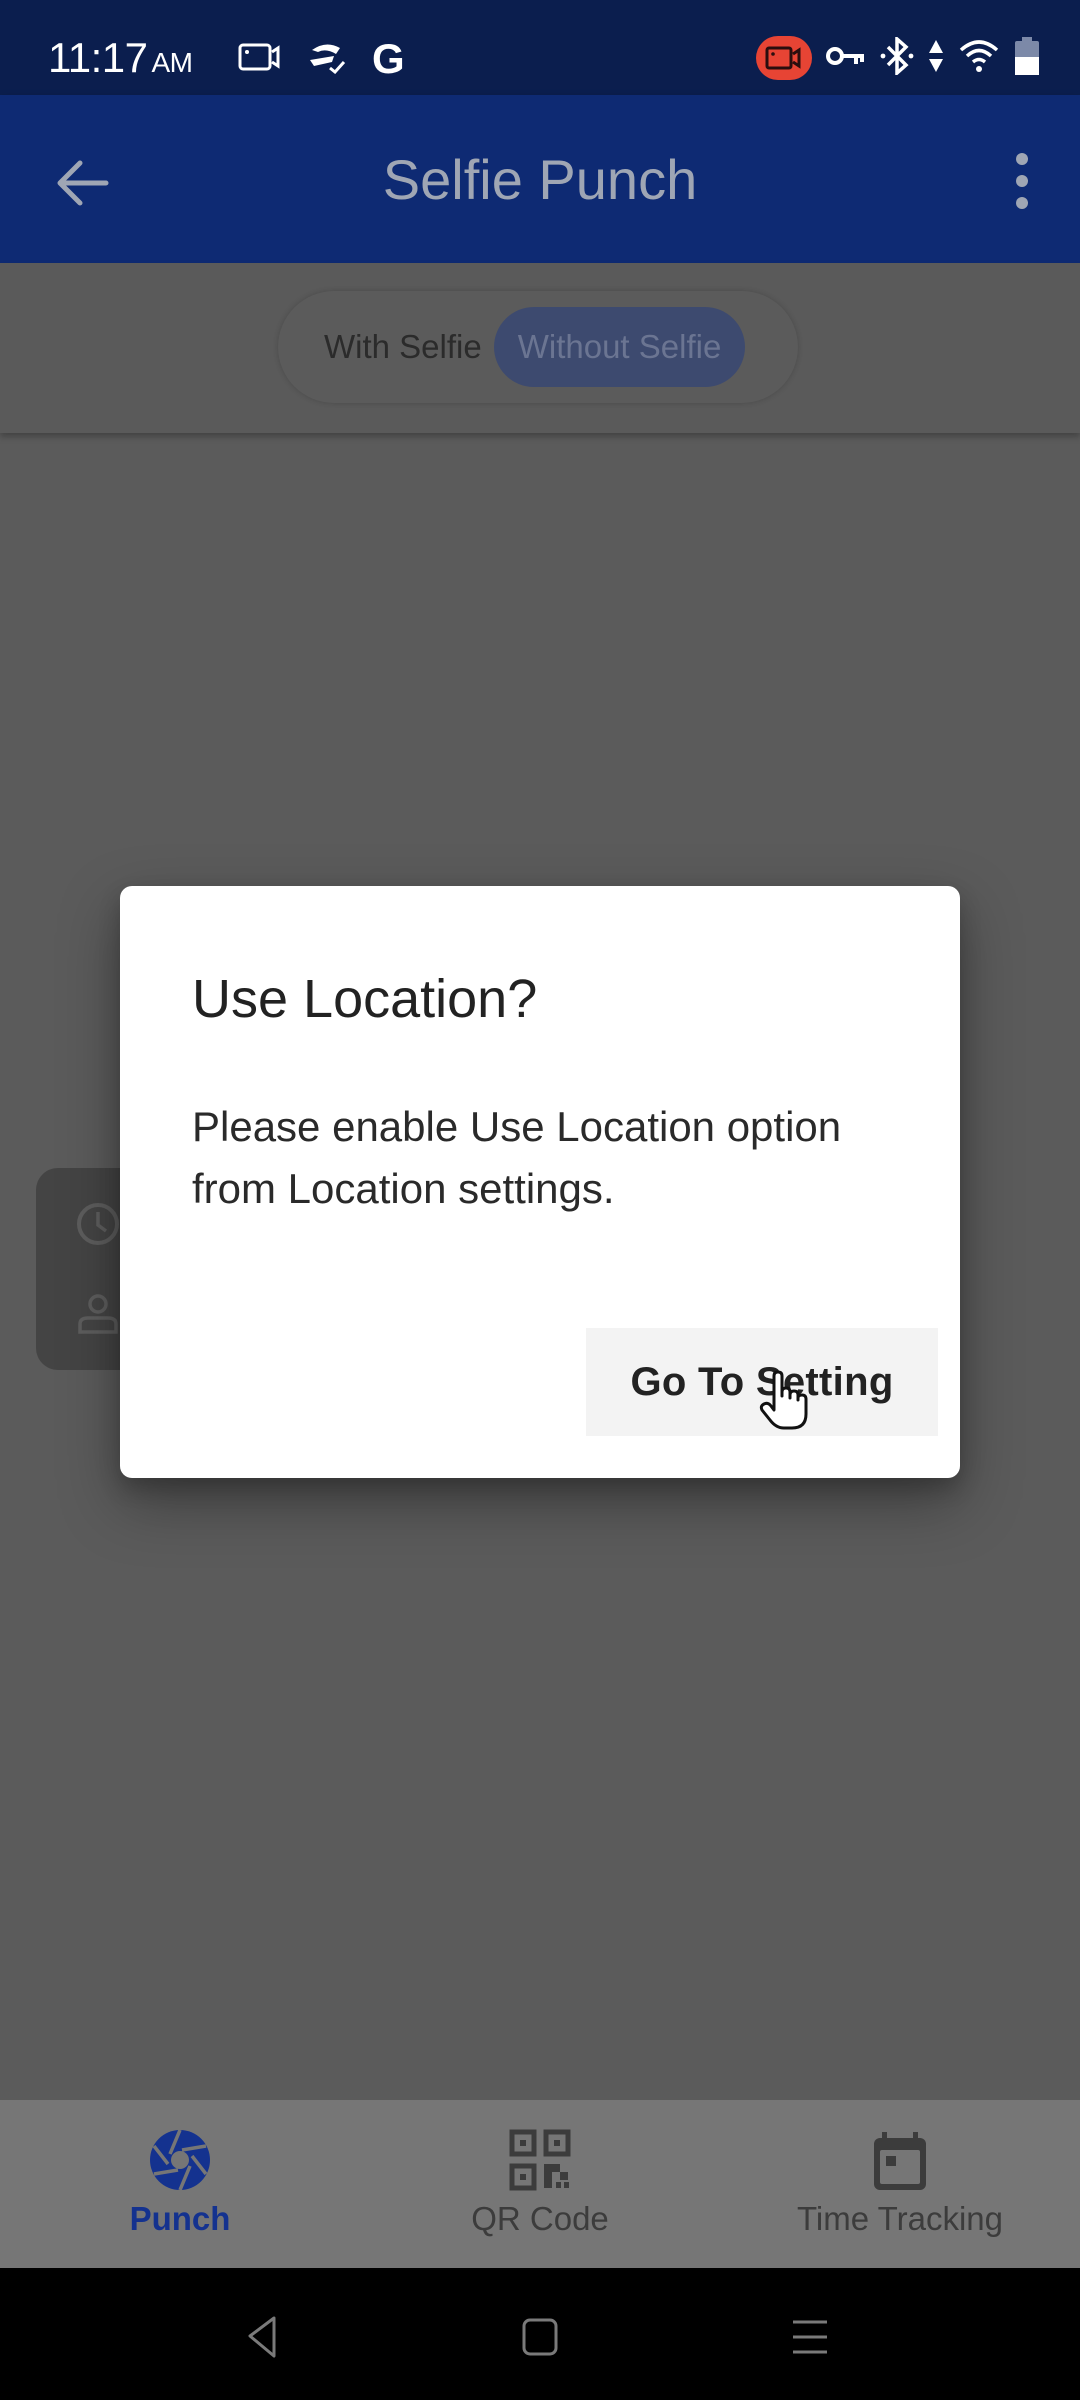  I want to click on sync-check-icon, so click(327, 59).